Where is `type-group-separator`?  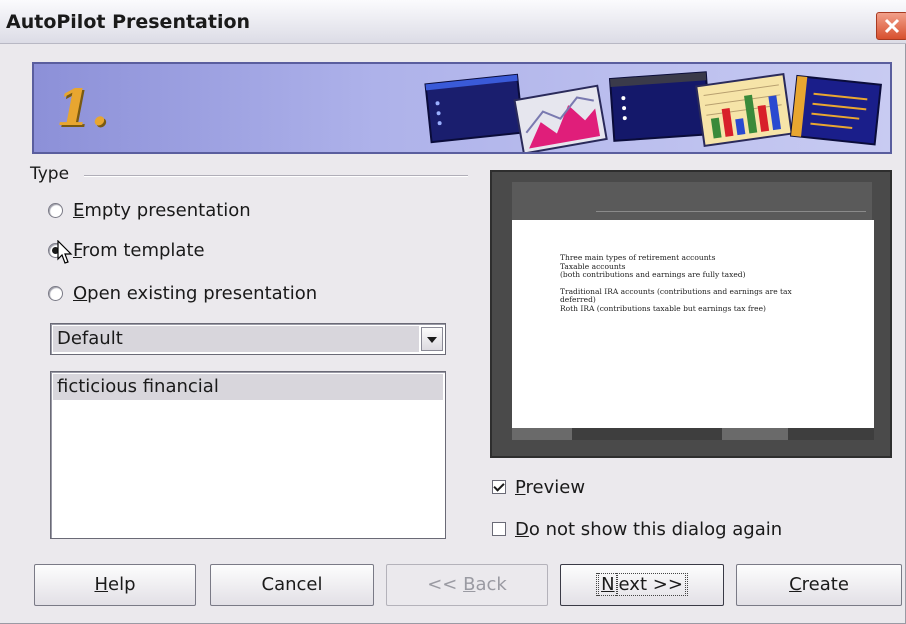
type-group-separator is located at coordinates (276, 176).